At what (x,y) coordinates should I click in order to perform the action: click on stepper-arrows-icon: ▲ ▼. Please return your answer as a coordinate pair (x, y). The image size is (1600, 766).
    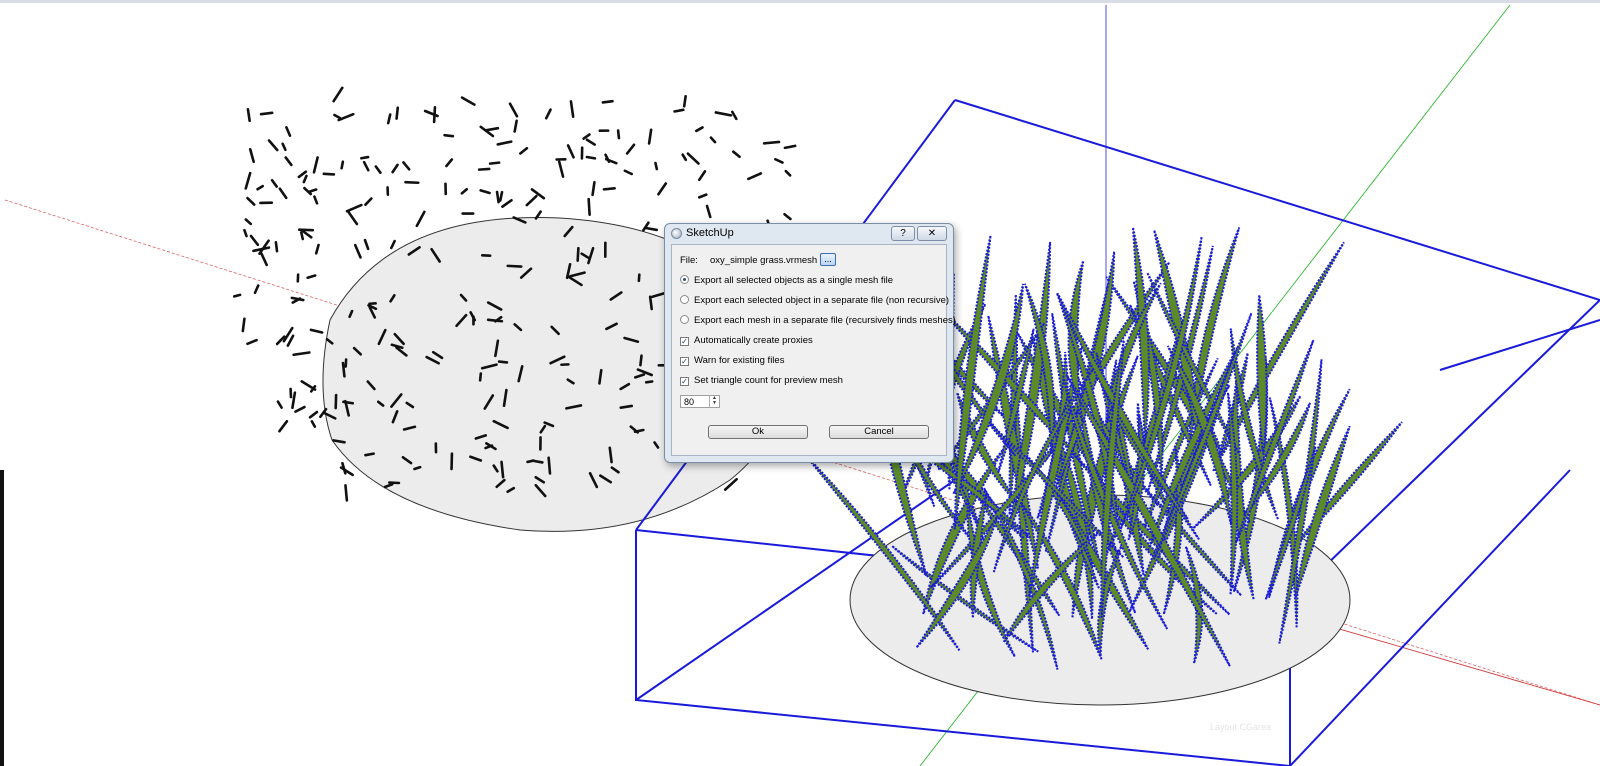
    Looking at the image, I should click on (714, 401).